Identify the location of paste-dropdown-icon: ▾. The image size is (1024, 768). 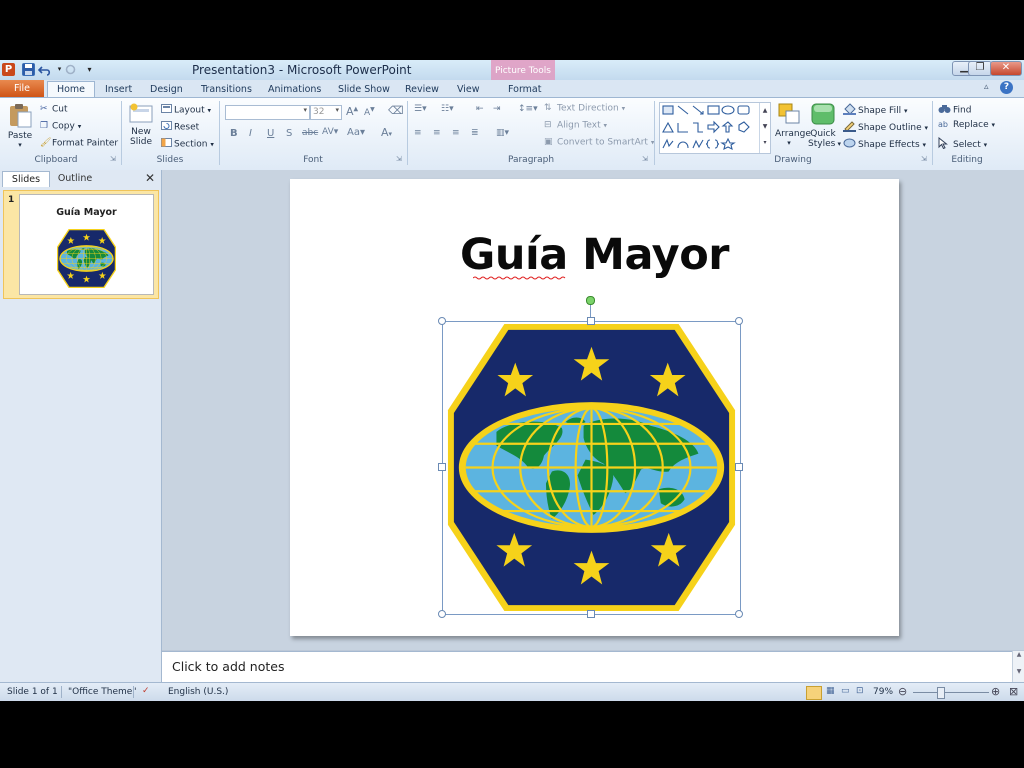
(20, 145).